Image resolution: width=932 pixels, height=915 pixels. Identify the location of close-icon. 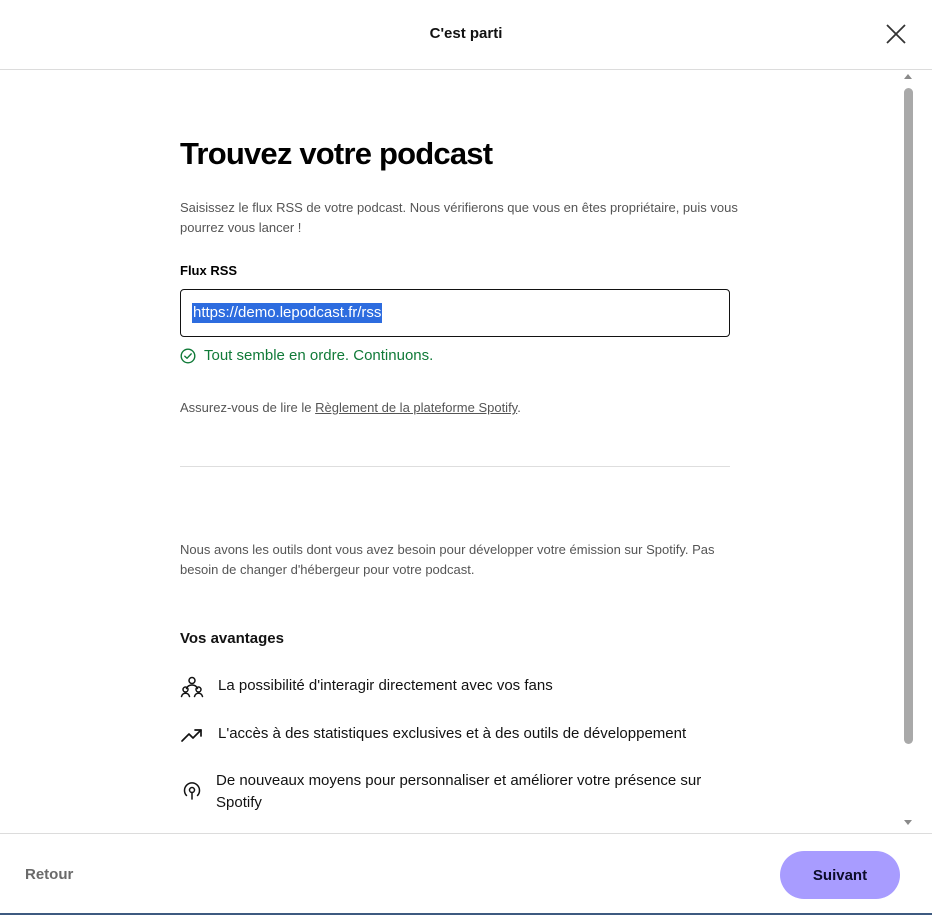
(896, 34).